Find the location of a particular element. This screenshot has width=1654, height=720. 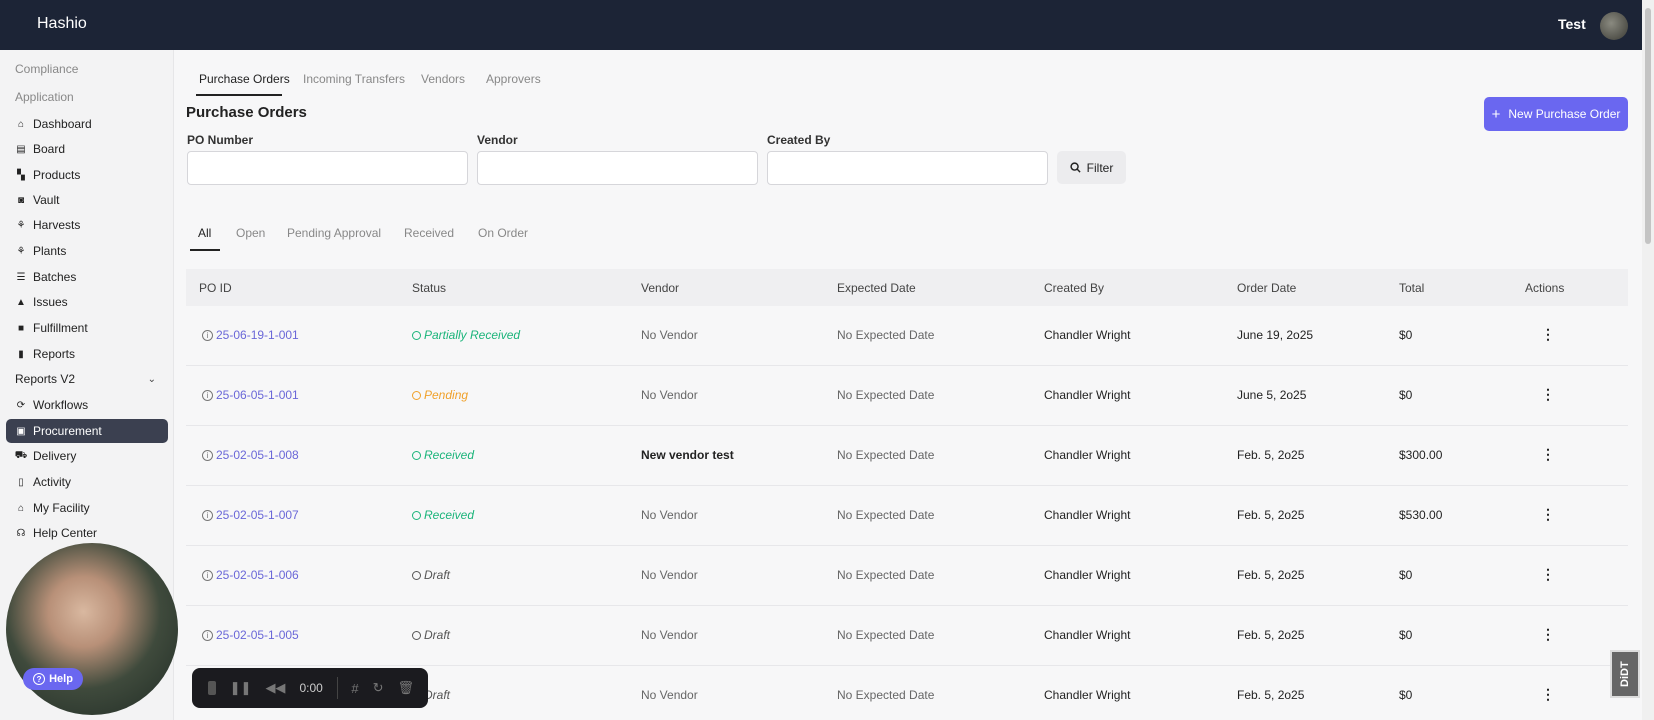

po-id-text: 25-02-05-1-007 is located at coordinates (257, 515).